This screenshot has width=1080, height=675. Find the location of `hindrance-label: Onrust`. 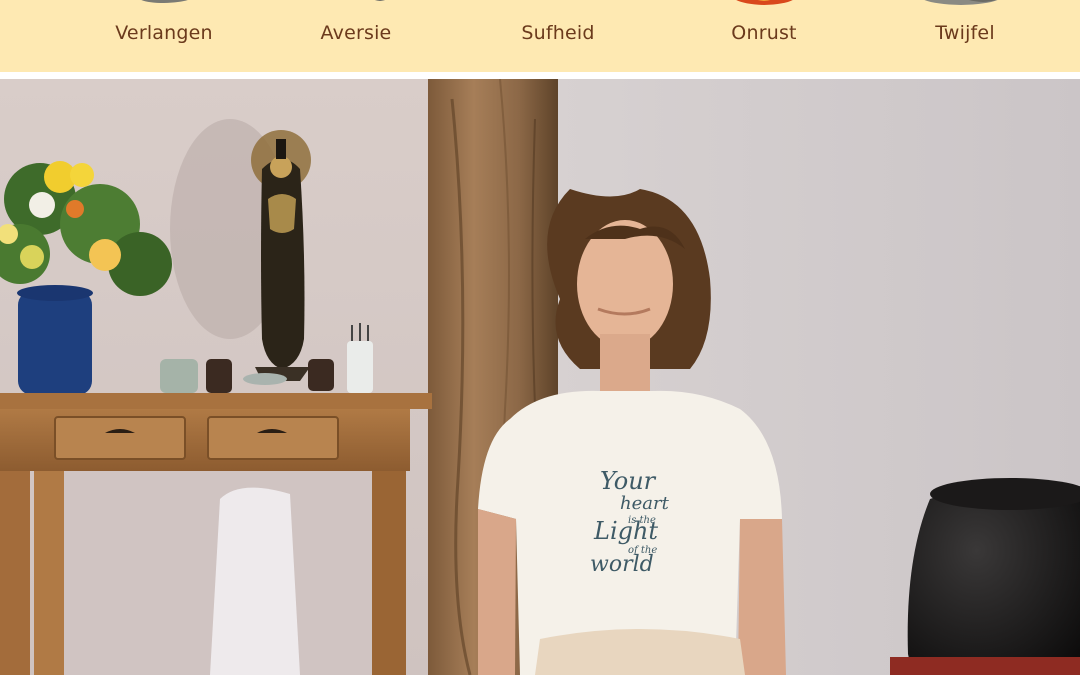

hindrance-label: Onrust is located at coordinates (764, 33).